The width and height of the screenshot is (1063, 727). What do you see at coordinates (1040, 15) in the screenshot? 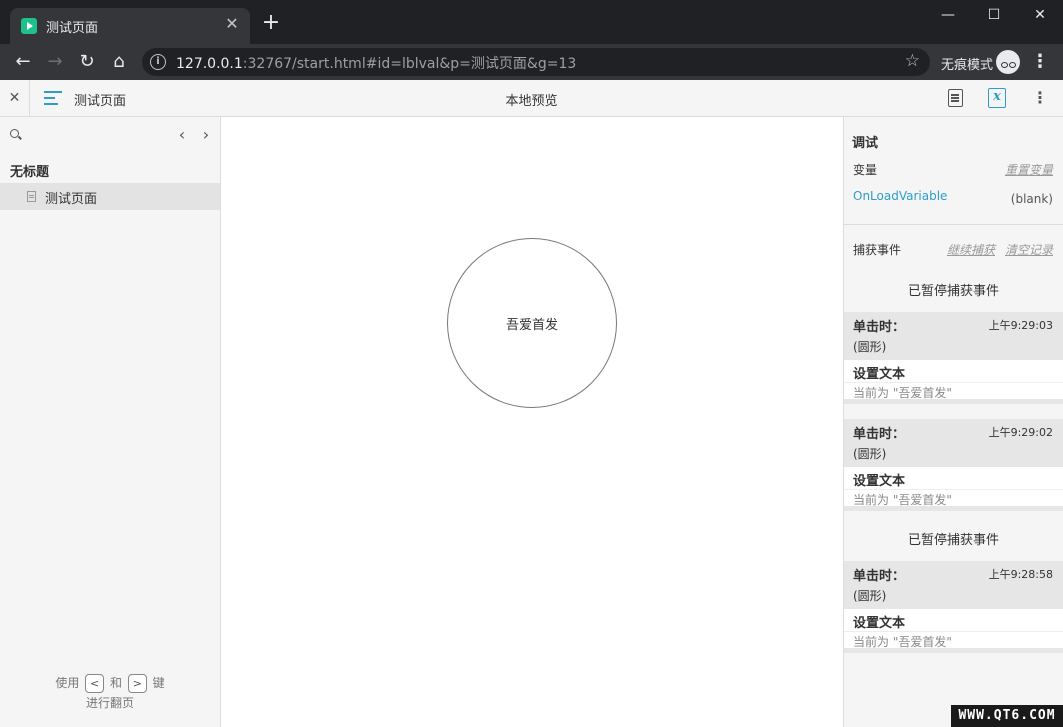
I see `window-close-button: ✕` at bounding box center [1040, 15].